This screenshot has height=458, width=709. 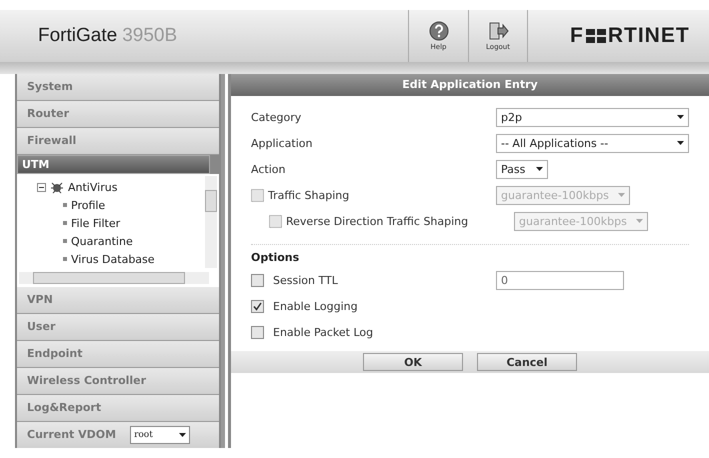 I want to click on option-label: Session TTL, so click(x=305, y=280).